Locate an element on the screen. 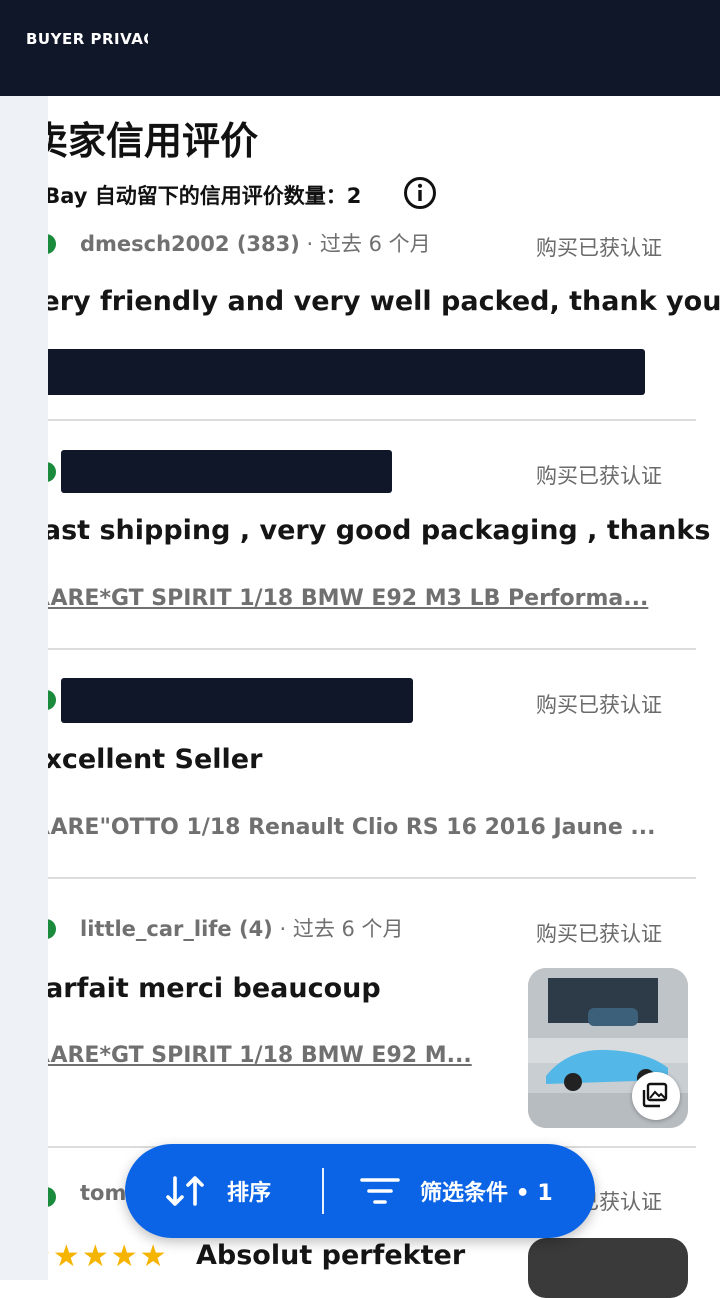 The image size is (720, 1298). sort-filter-bar: 排序 筛选条件 • 1 is located at coordinates (360, 1191).